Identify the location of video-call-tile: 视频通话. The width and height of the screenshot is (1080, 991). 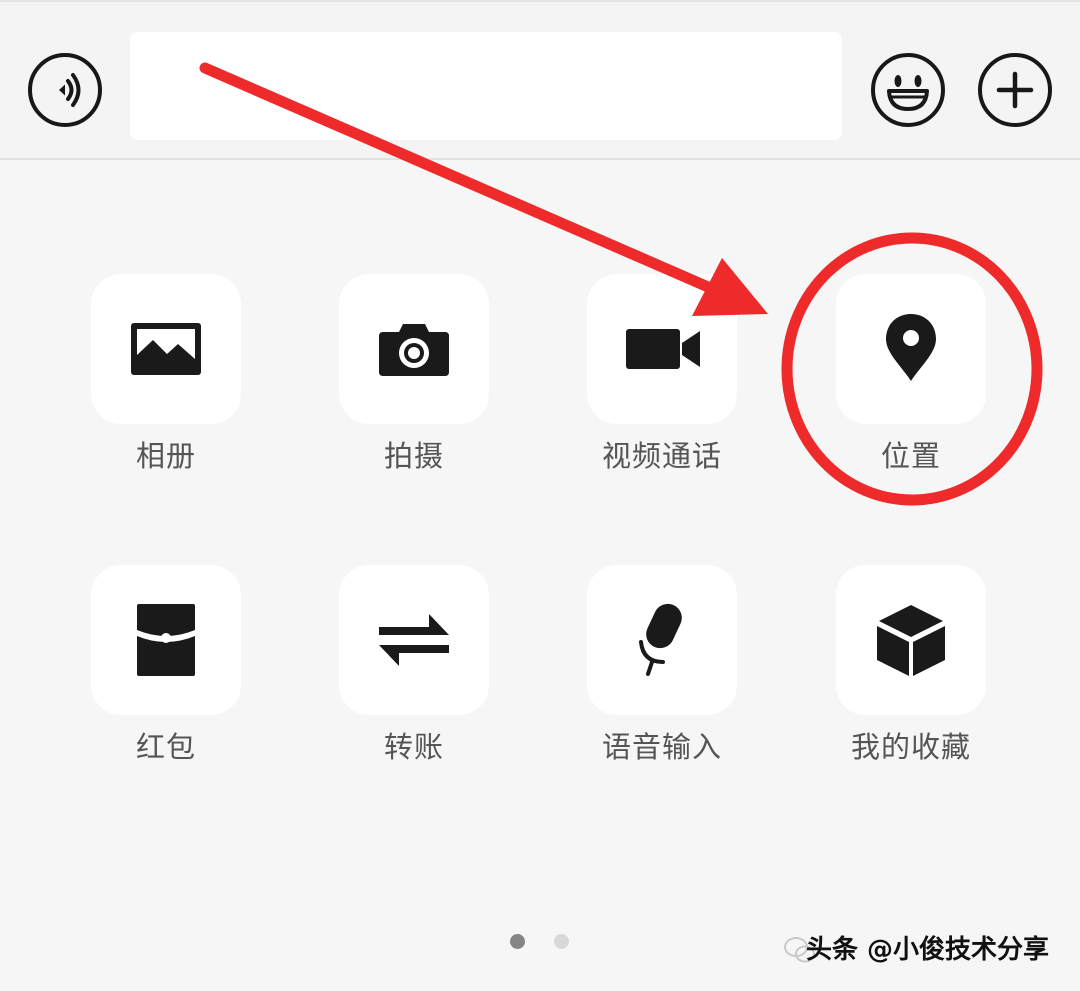
(662, 374).